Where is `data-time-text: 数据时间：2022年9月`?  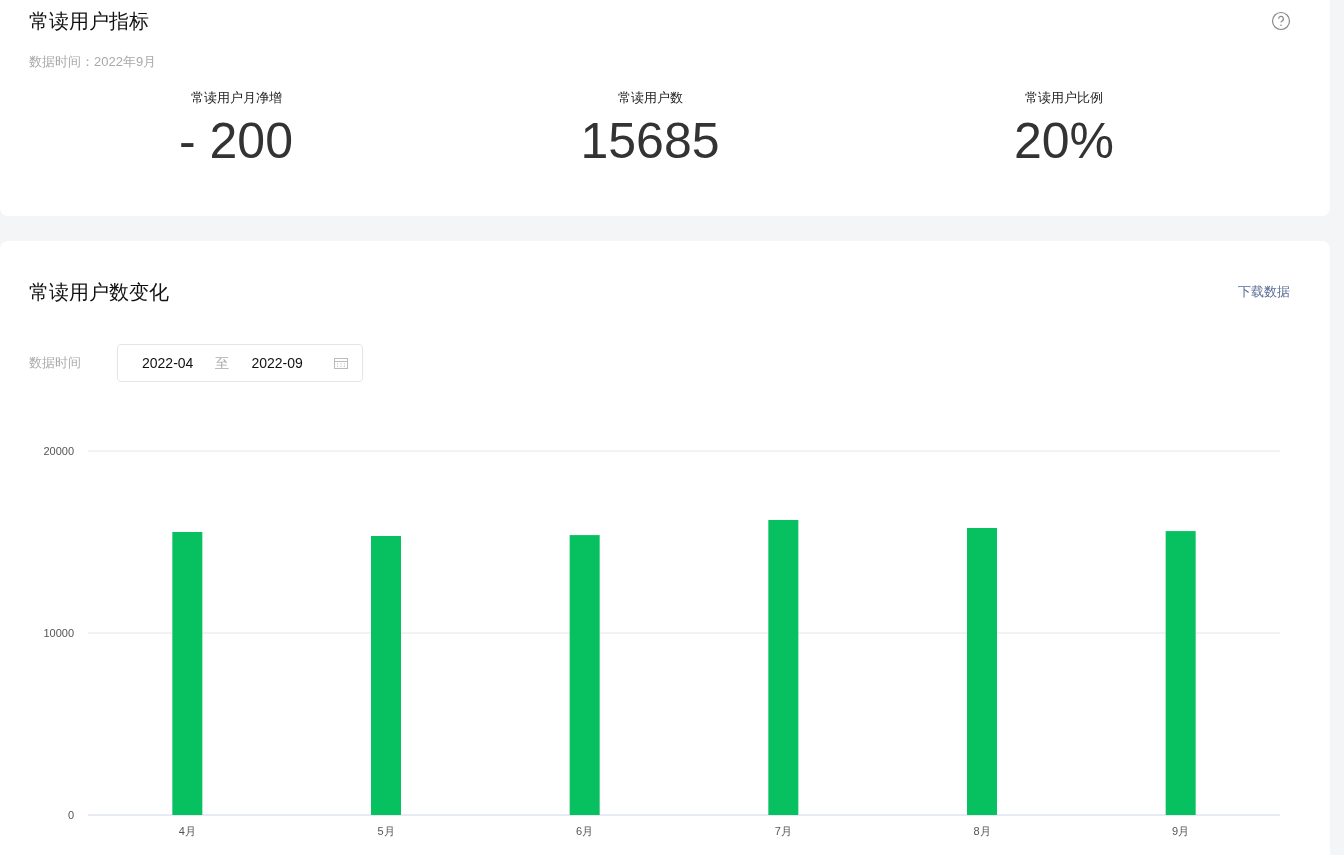 data-time-text: 数据时间：2022年9月 is located at coordinates (93, 62).